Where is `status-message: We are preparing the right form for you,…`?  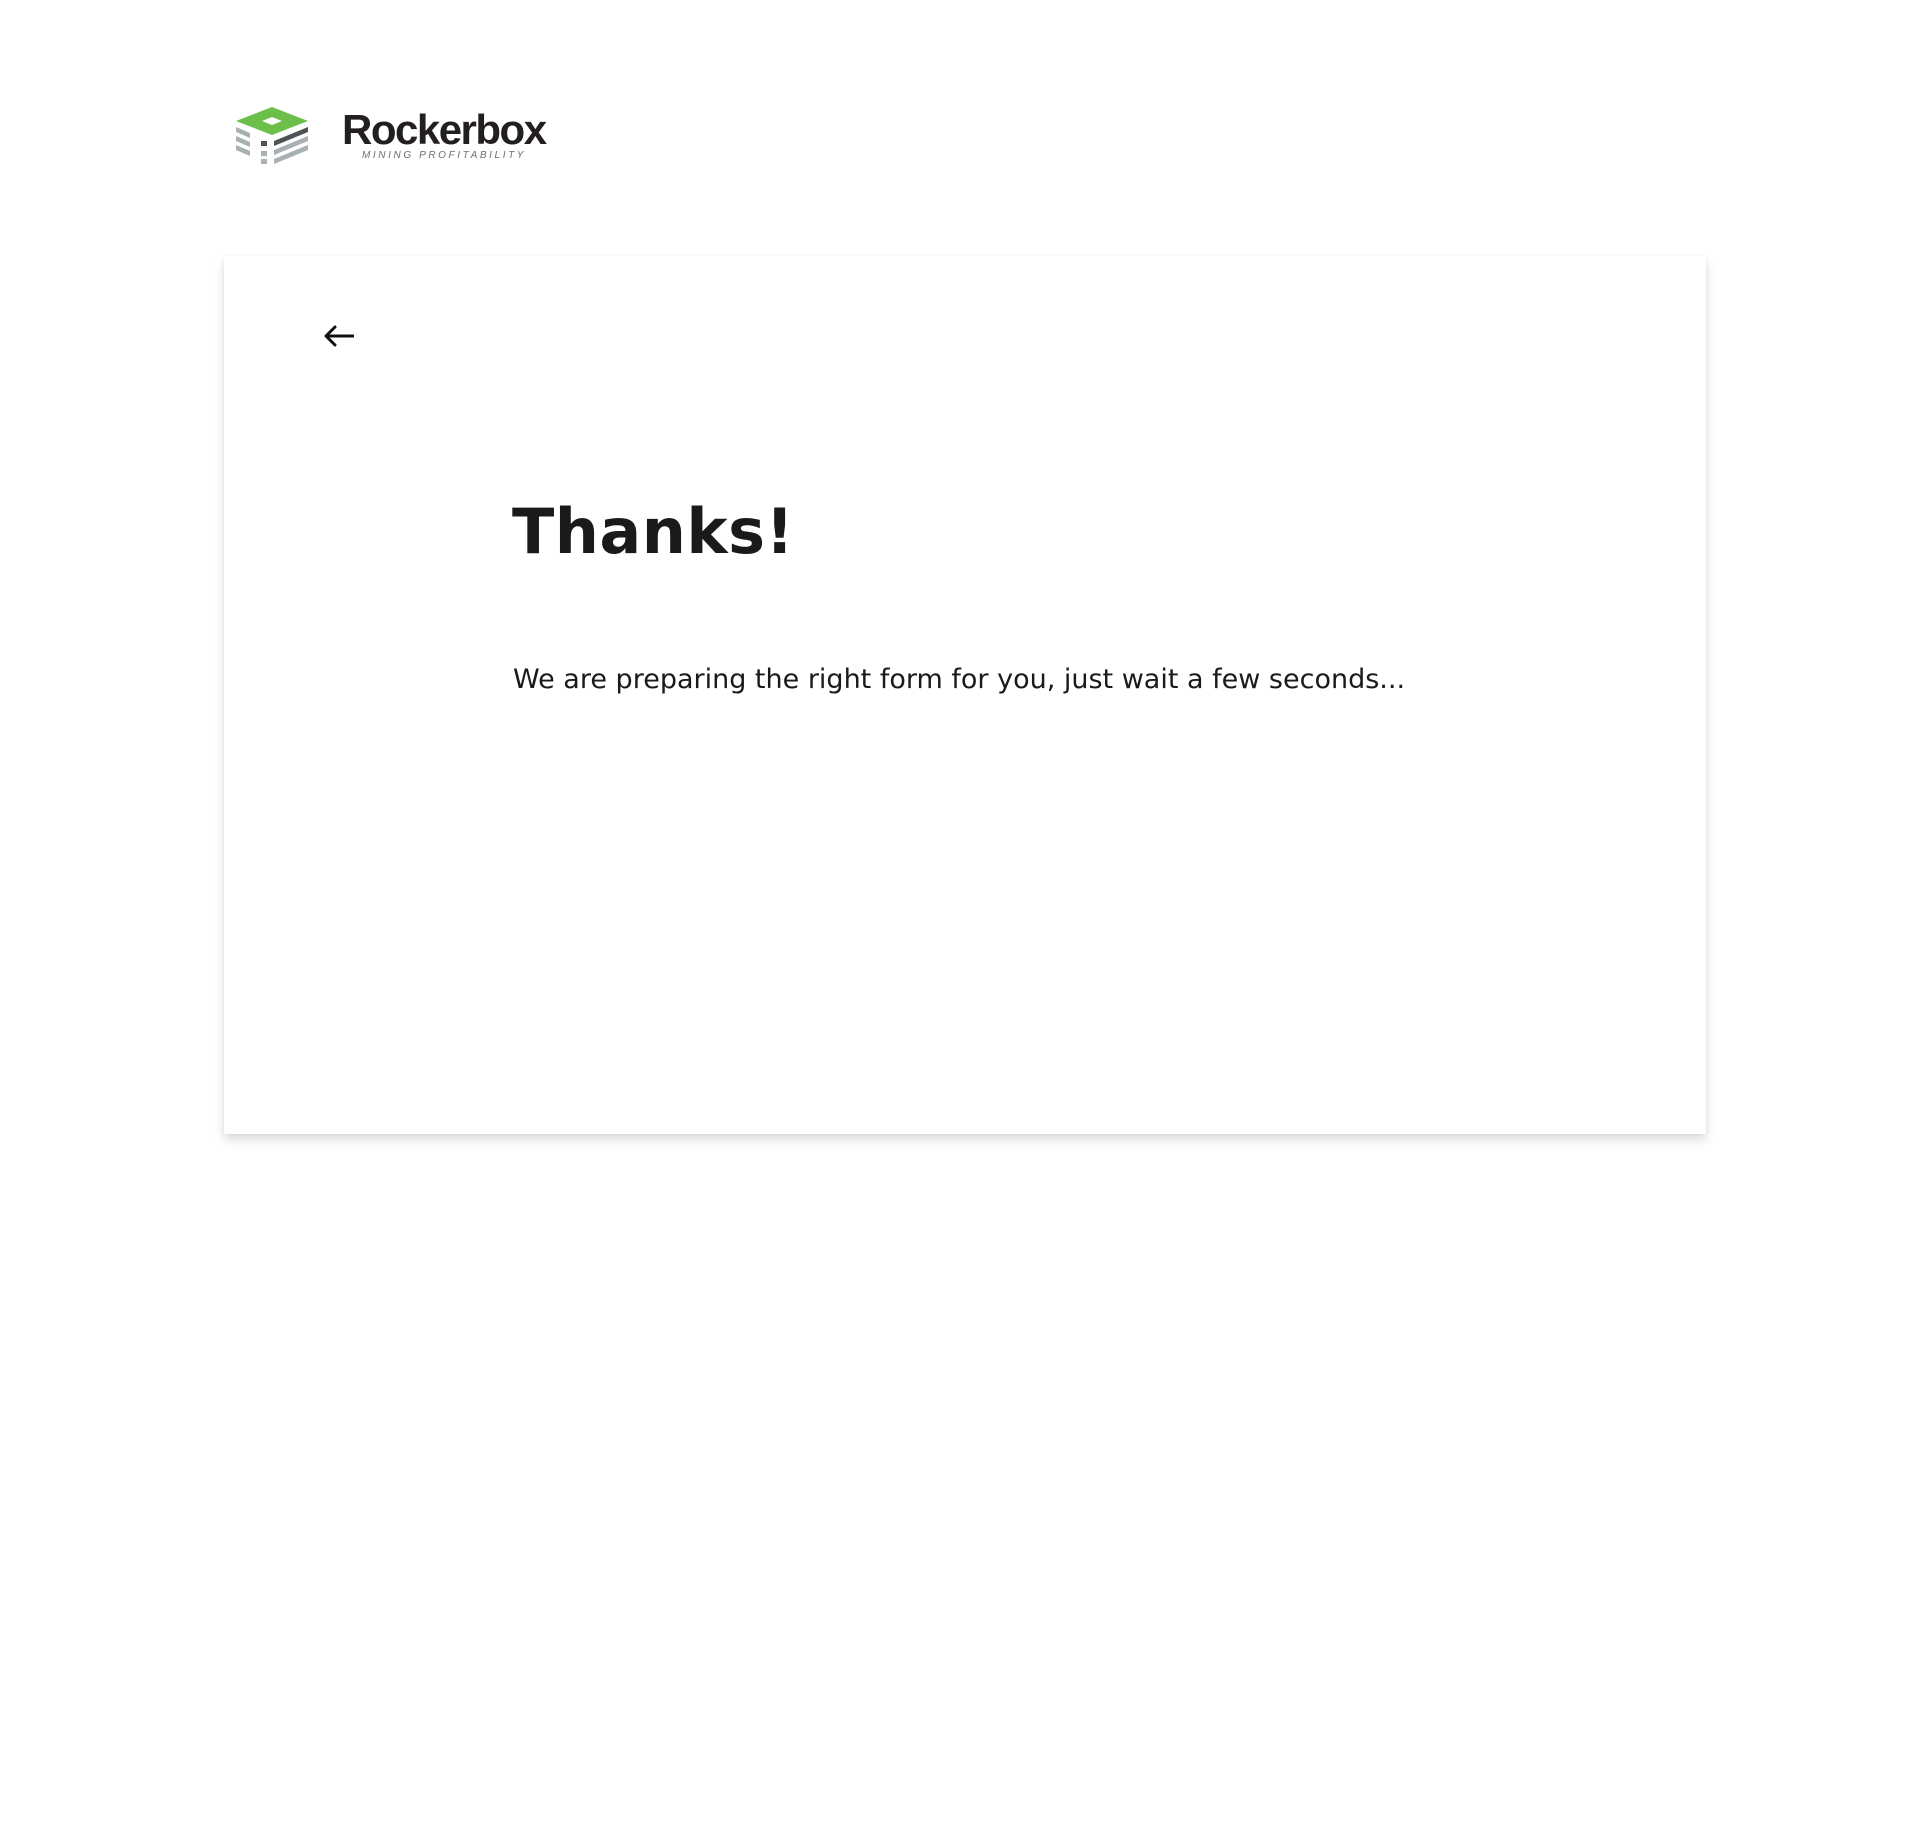
status-message: We are preparing the right form for you,… is located at coordinates (959, 679).